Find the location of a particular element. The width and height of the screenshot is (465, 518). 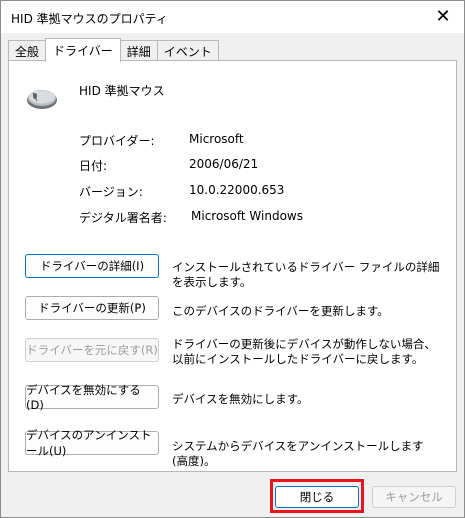

update-driver-button: ドライバーの更新(P) is located at coordinates (92, 308).